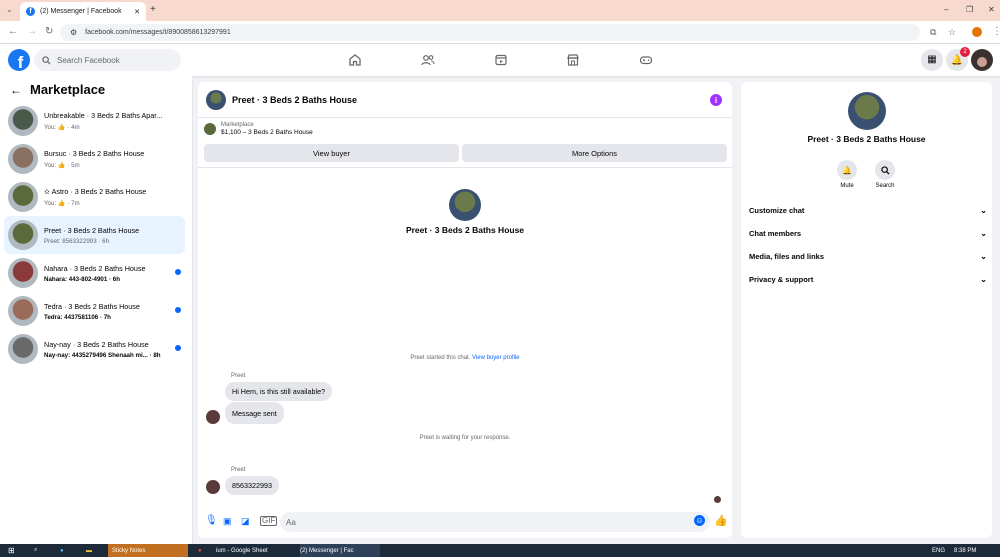  What do you see at coordinates (254, 413) in the screenshot?
I see `message-bubble: Message sent` at bounding box center [254, 413].